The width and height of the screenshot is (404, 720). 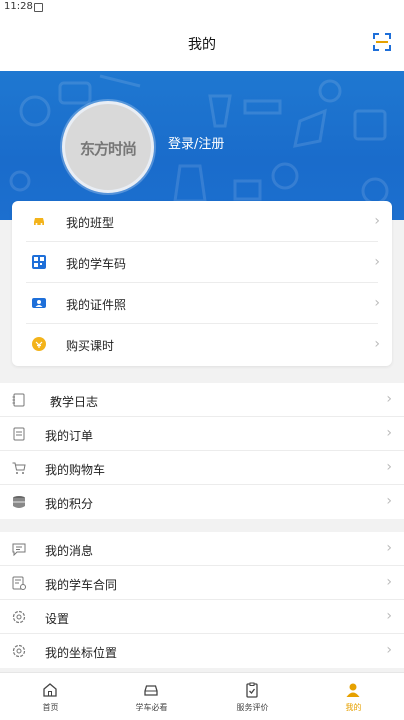 I want to click on tab-must-see: 学车必看, so click(x=151, y=696).